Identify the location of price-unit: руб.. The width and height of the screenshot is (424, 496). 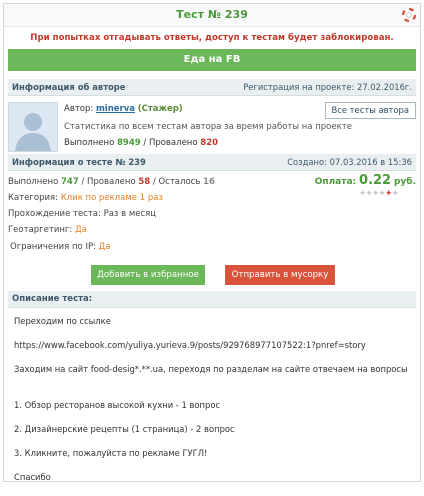
(404, 182).